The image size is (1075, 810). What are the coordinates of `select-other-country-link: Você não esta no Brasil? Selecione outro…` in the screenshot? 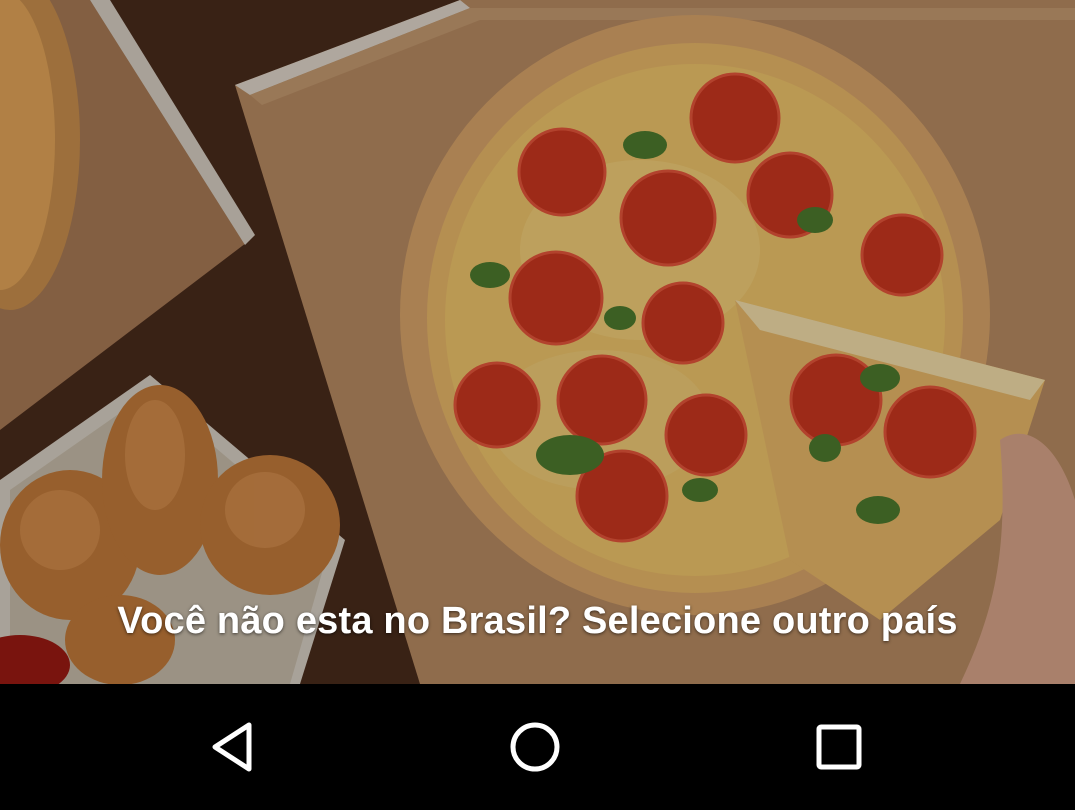 It's located at (537, 621).